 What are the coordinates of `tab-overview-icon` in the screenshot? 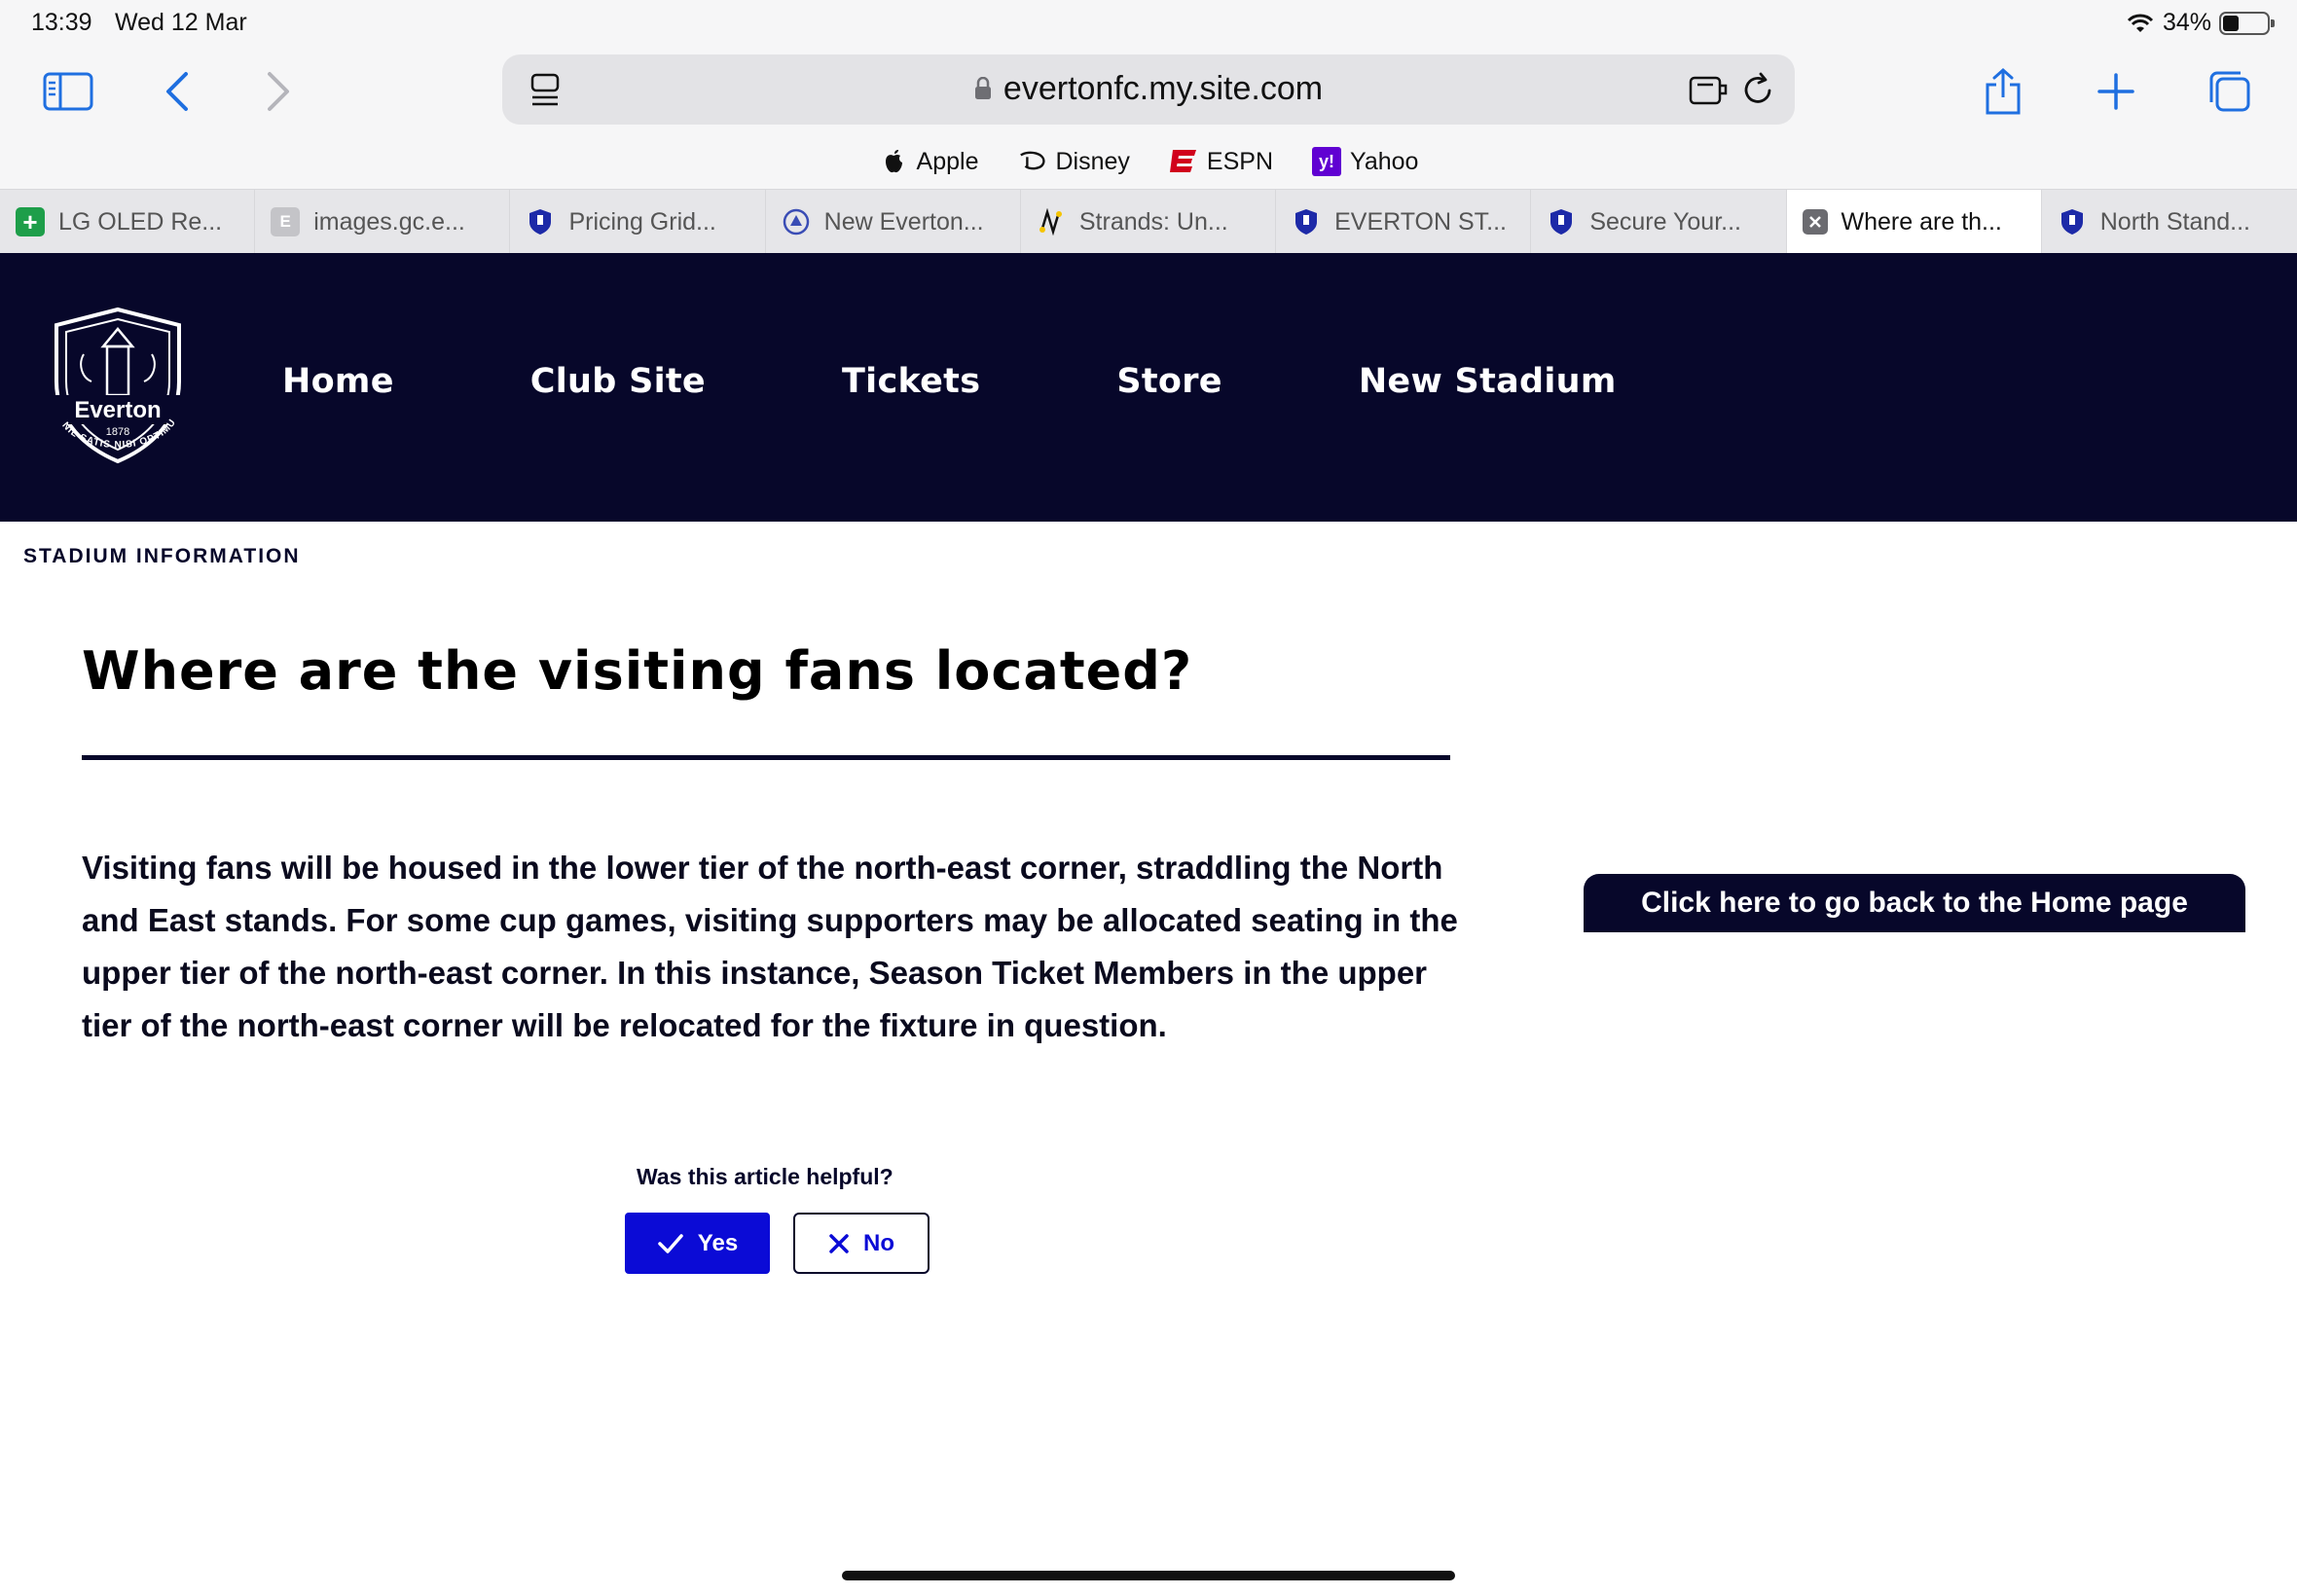 It's located at (2229, 91).